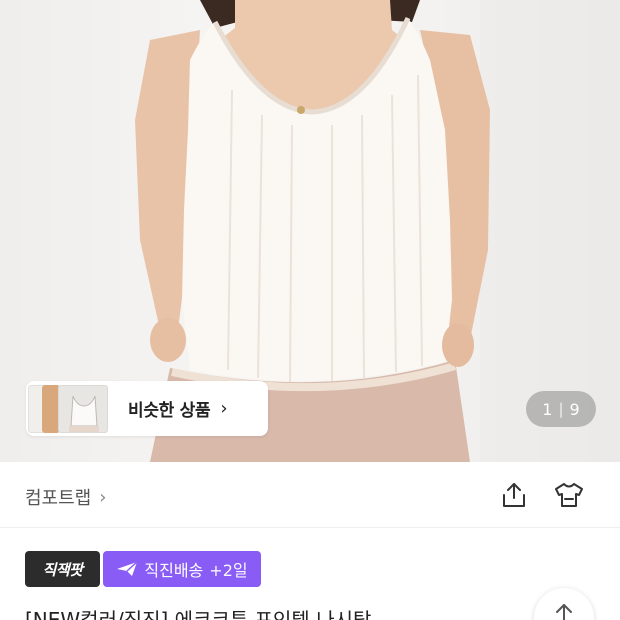 The image size is (620, 620). I want to click on direct-delivery-label: 직진배송, so click(174, 570).